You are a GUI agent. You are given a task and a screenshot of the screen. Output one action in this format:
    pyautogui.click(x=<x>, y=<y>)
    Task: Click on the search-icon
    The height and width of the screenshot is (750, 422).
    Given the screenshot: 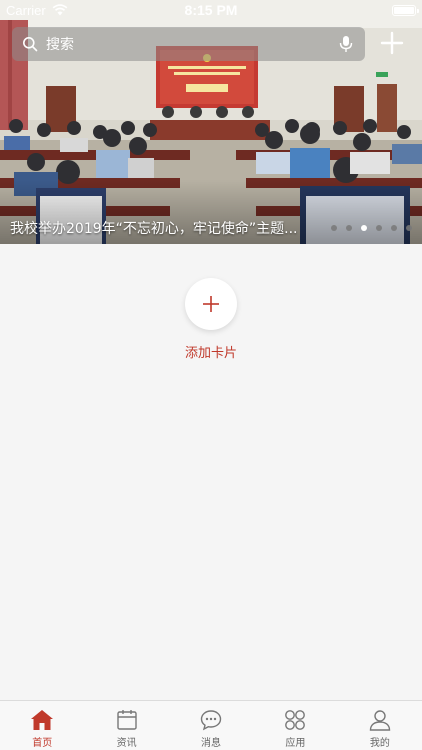 What is the action you would take?
    pyautogui.click(x=30, y=44)
    